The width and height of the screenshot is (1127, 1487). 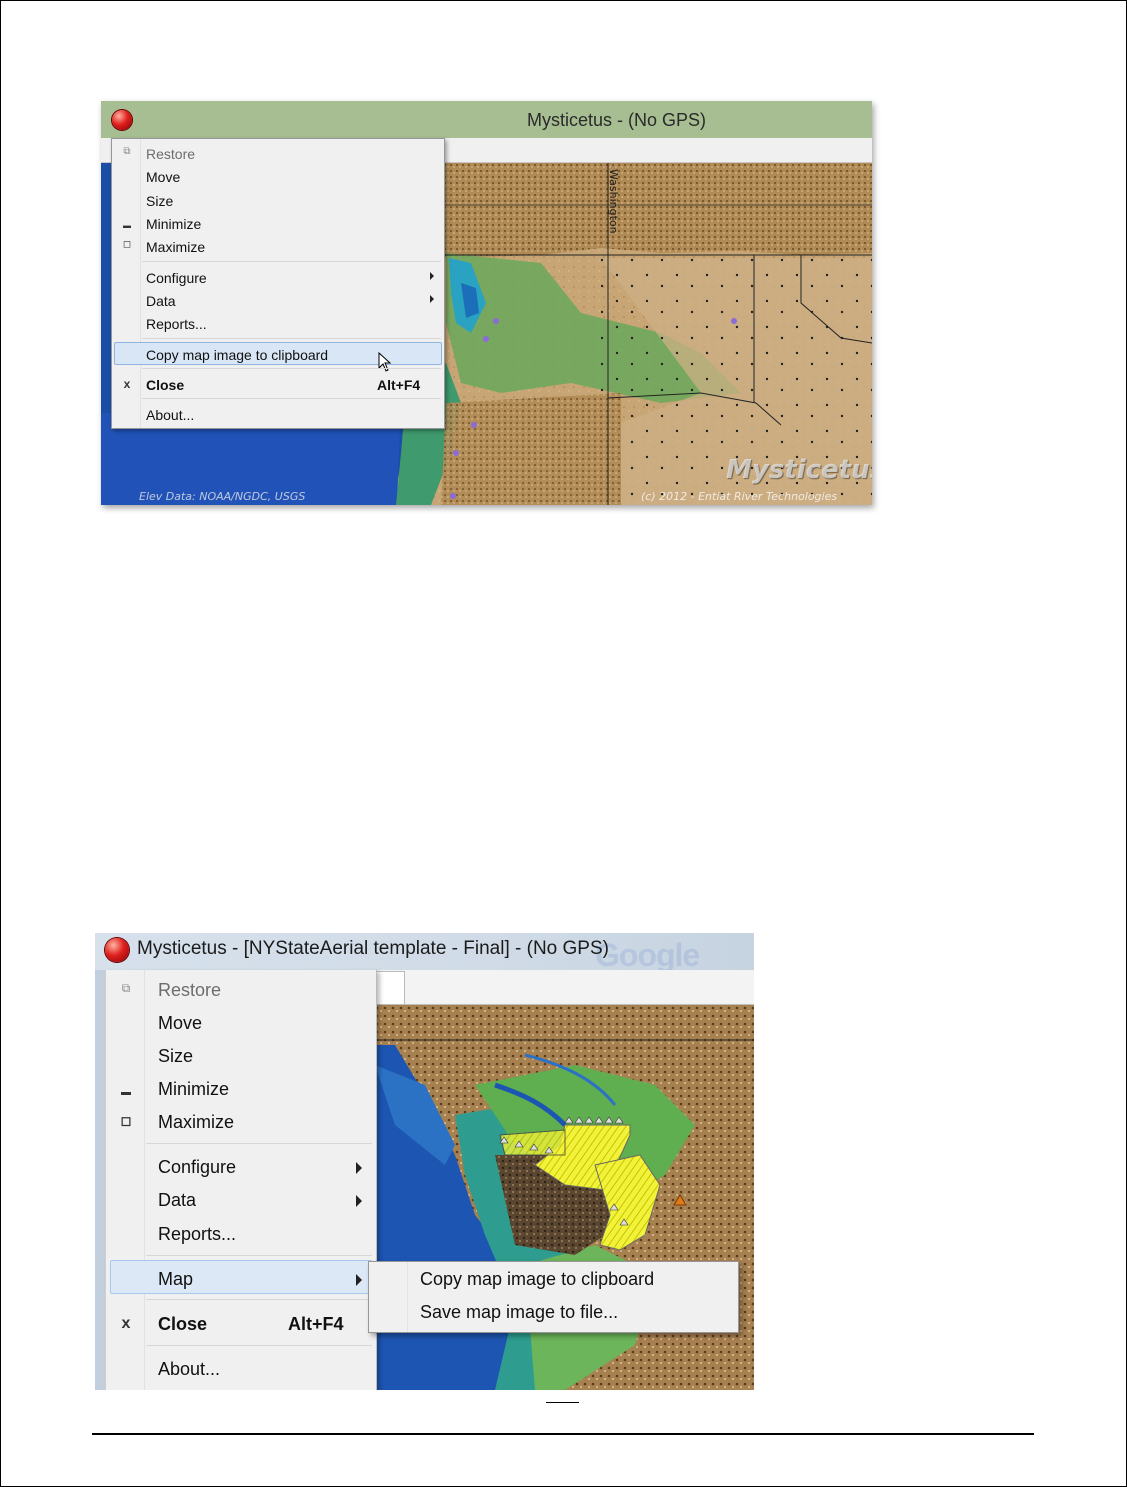 I want to click on map-watermark: Mysticetus, so click(x=799, y=470).